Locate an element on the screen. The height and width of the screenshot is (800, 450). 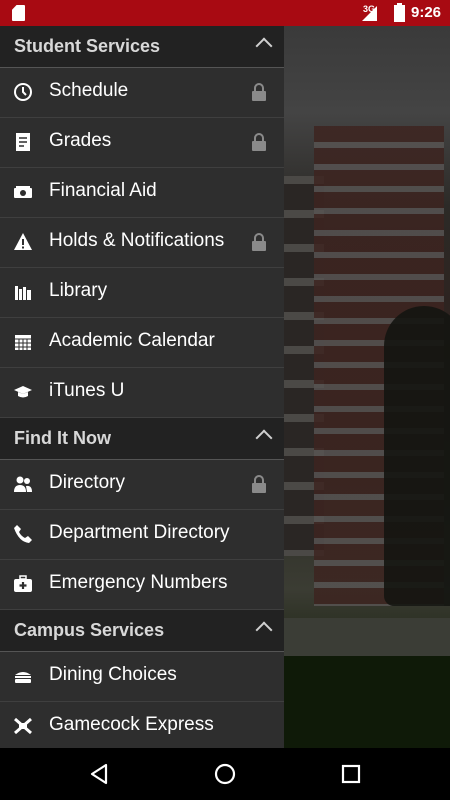
battery-icon is located at coordinates (399, 12).